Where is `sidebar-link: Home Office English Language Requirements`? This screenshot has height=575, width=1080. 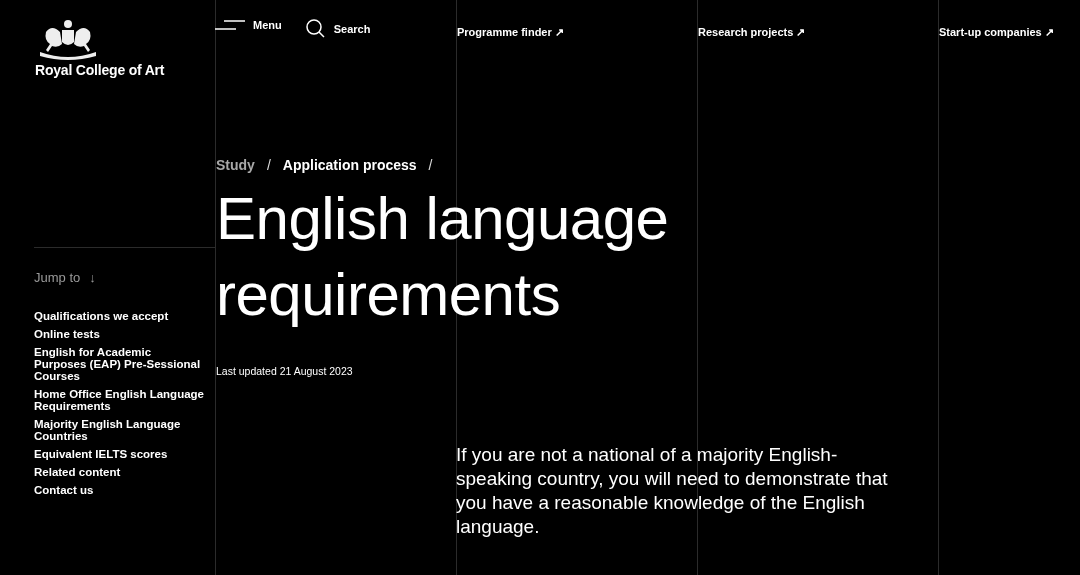
sidebar-link: Home Office English Language Requirements is located at coordinates (120, 400).